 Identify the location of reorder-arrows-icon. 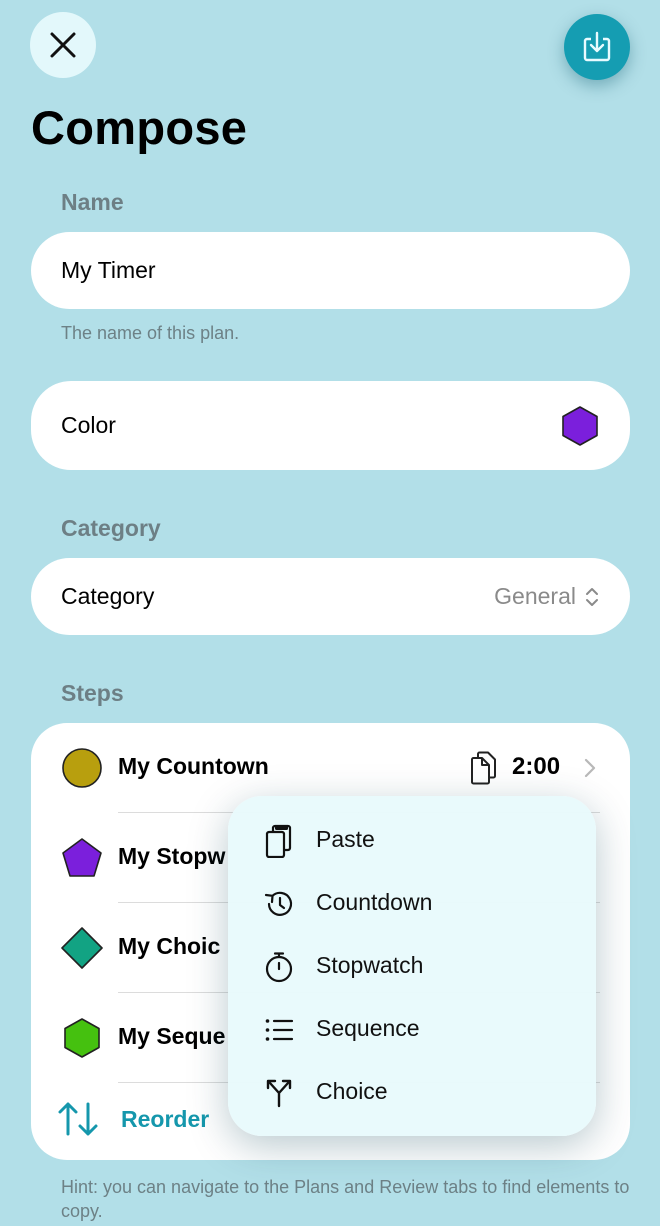
(78, 1119).